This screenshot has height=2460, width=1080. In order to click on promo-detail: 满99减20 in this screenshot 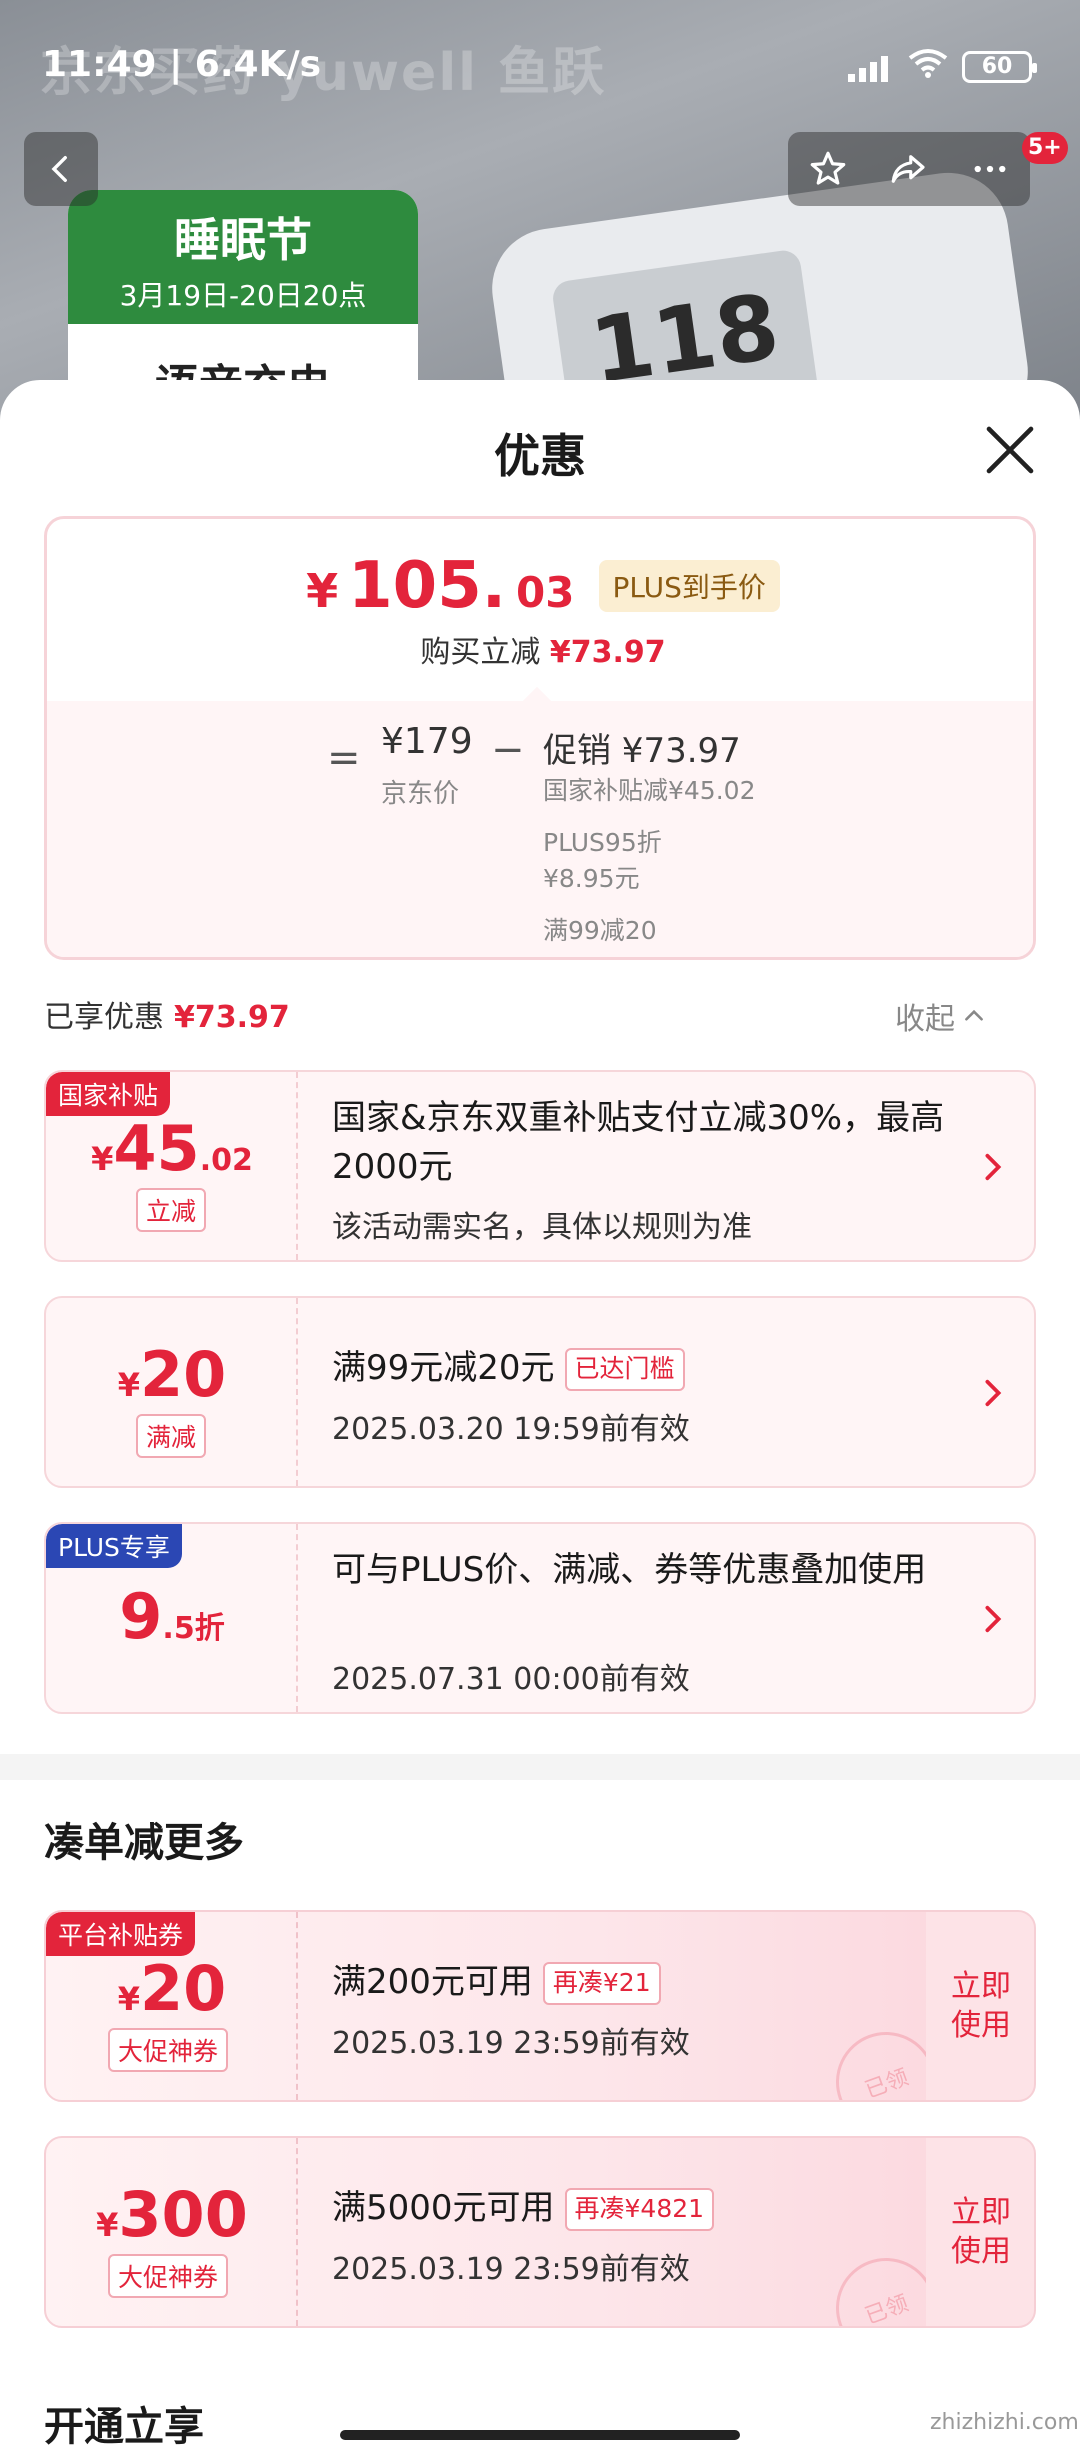, I will do `click(600, 930)`.